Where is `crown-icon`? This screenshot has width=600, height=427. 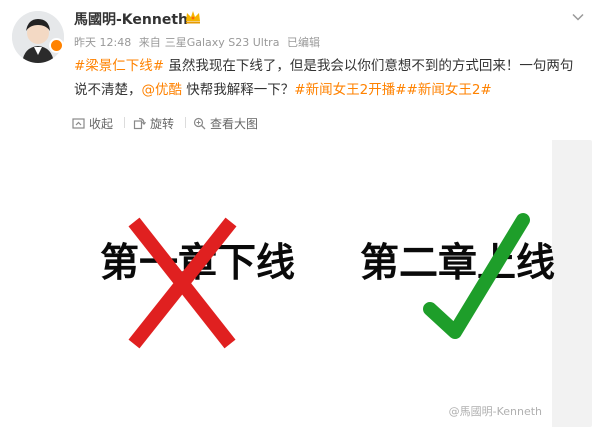
crown-icon is located at coordinates (193, 17).